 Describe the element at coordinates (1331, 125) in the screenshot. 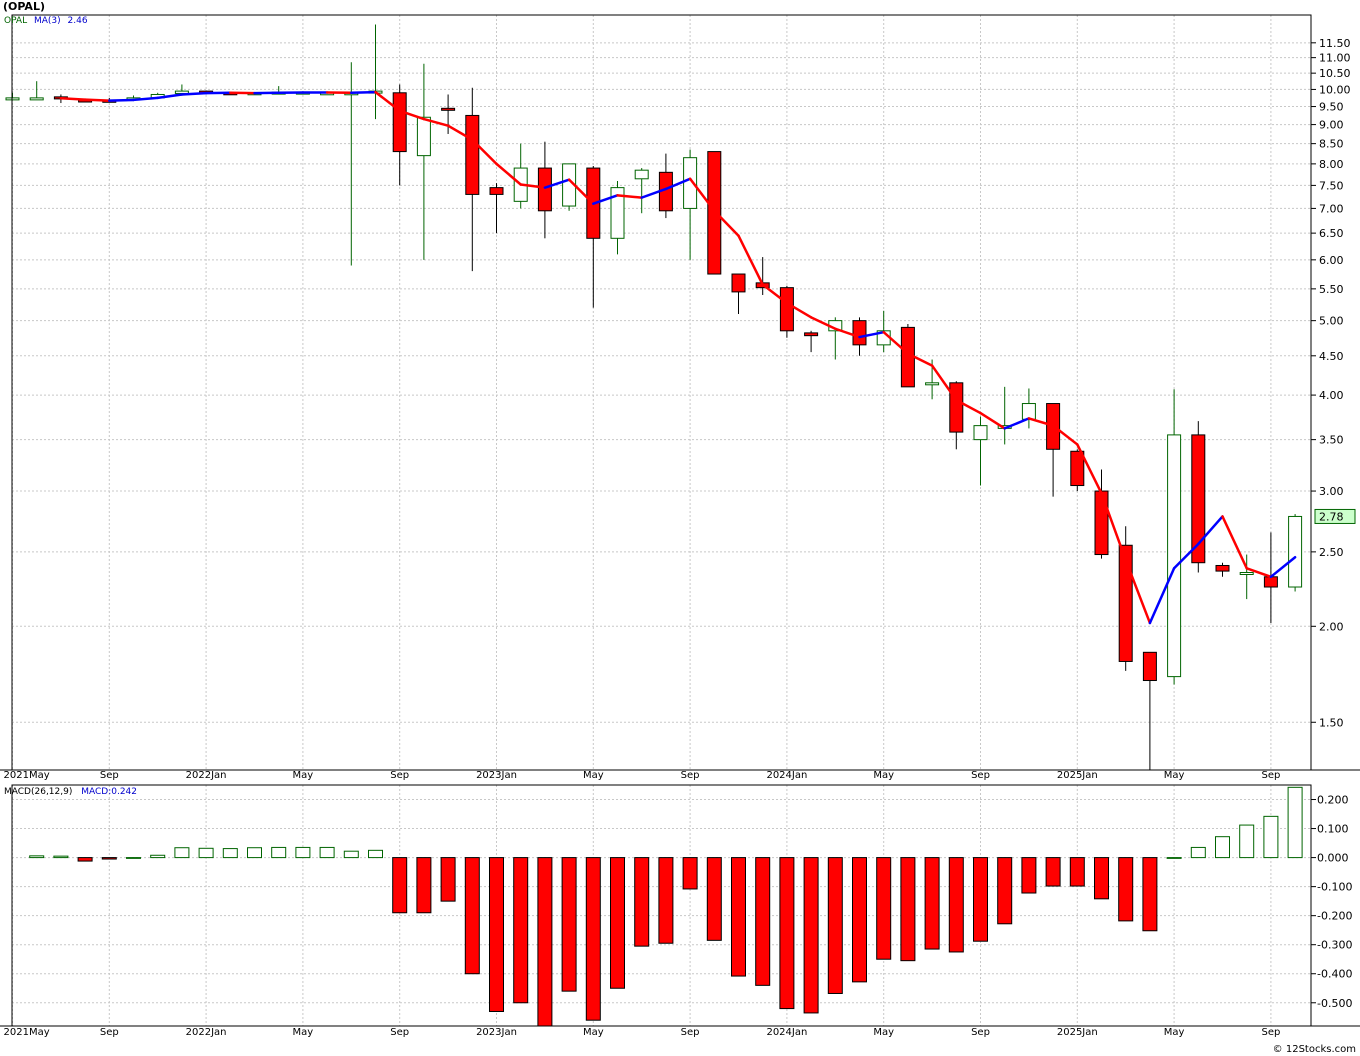

I see `price-tick-label: 9.00` at that location.